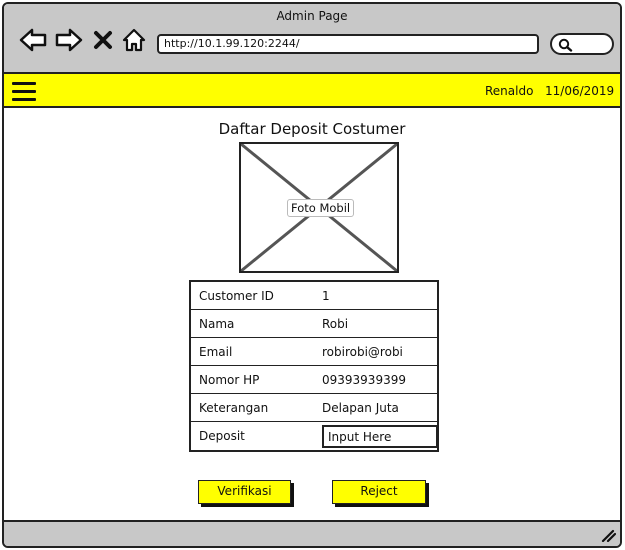 This screenshot has width=625, height=550. Describe the element at coordinates (229, 380) in the screenshot. I see `row-label: Nomor HP` at that location.